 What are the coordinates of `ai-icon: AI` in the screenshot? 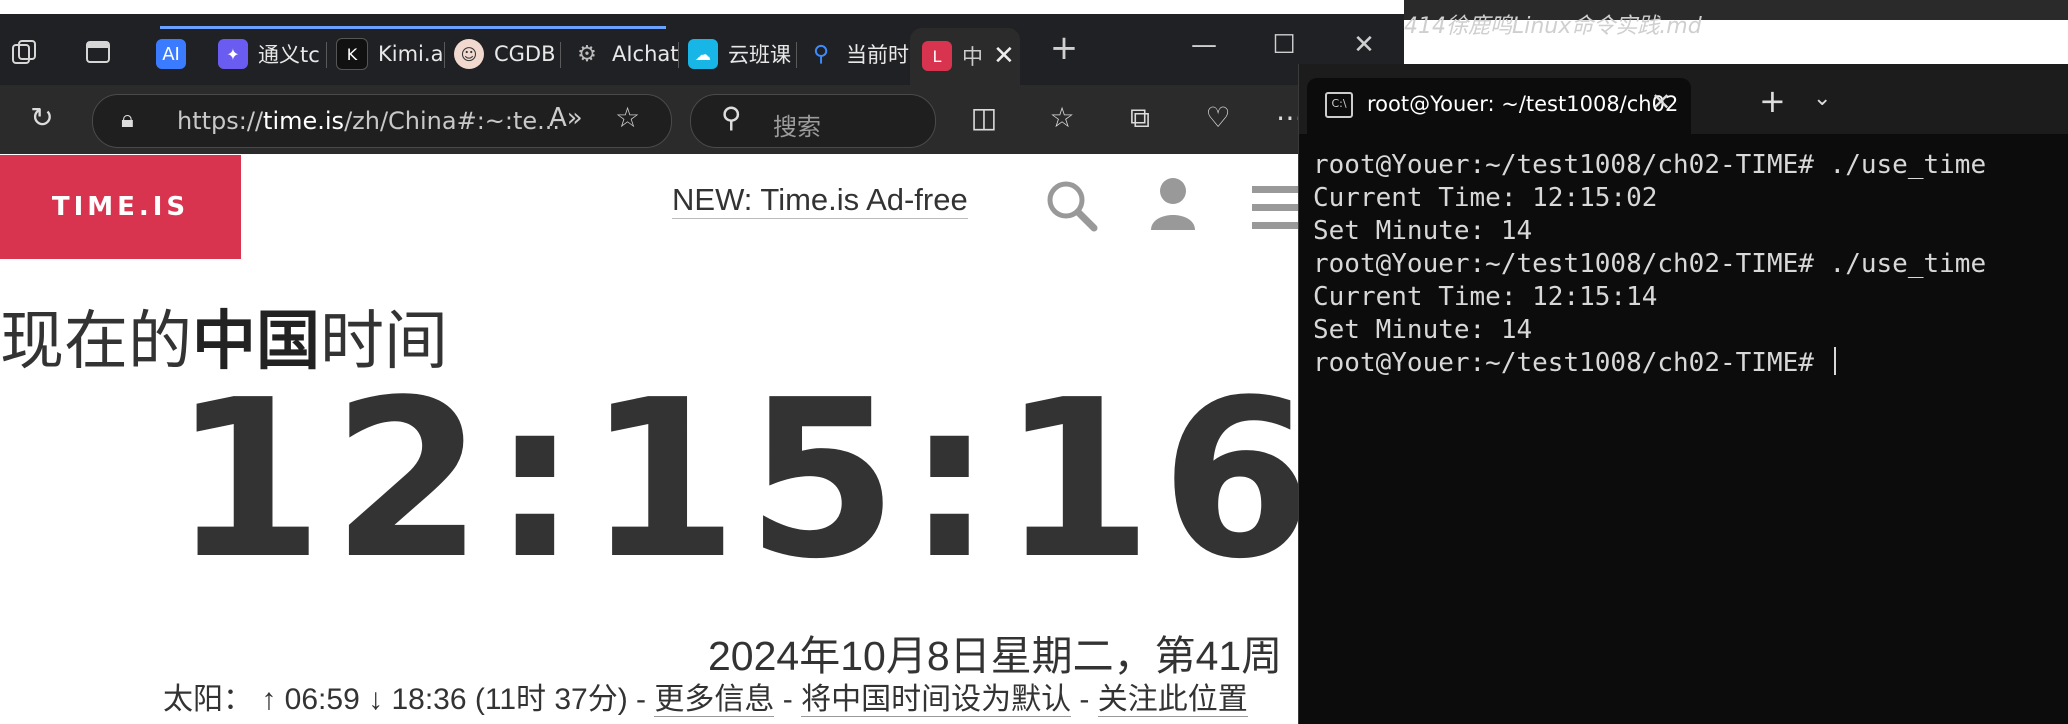 It's located at (171, 54).